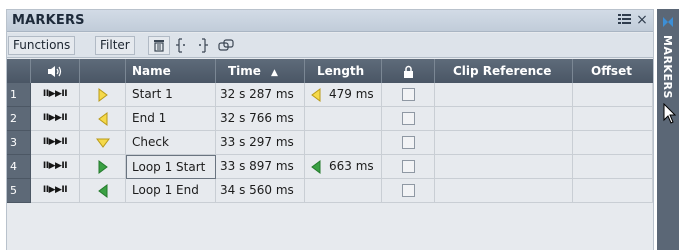 This screenshot has width=679, height=250. I want to click on pin-icon, so click(668, 22).